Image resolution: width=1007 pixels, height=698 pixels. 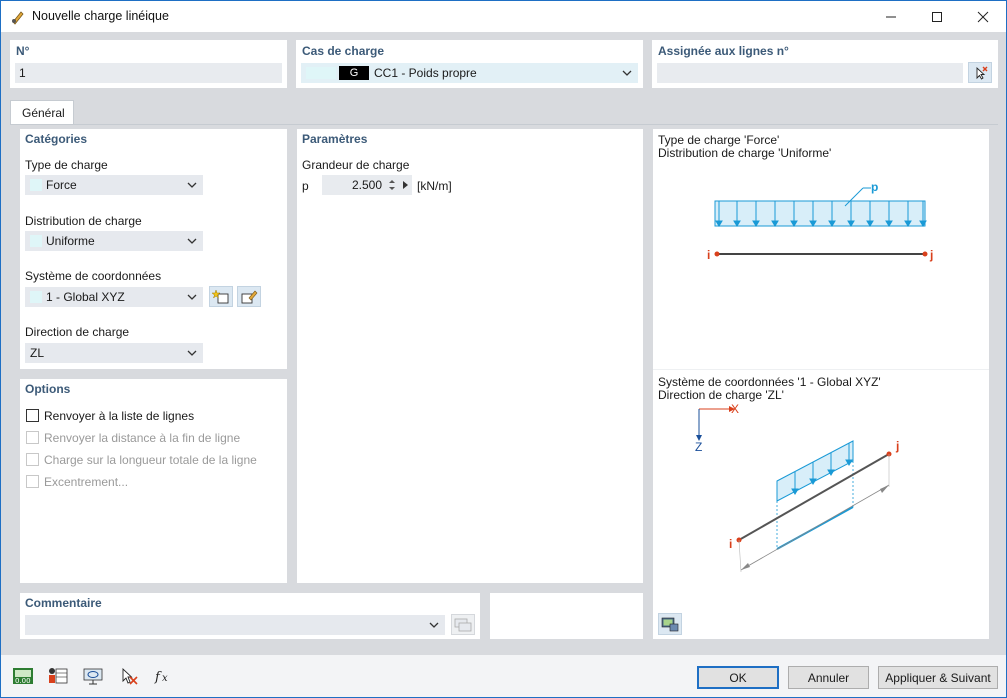 What do you see at coordinates (48, 389) in the screenshot?
I see `options-title: Options` at bounding box center [48, 389].